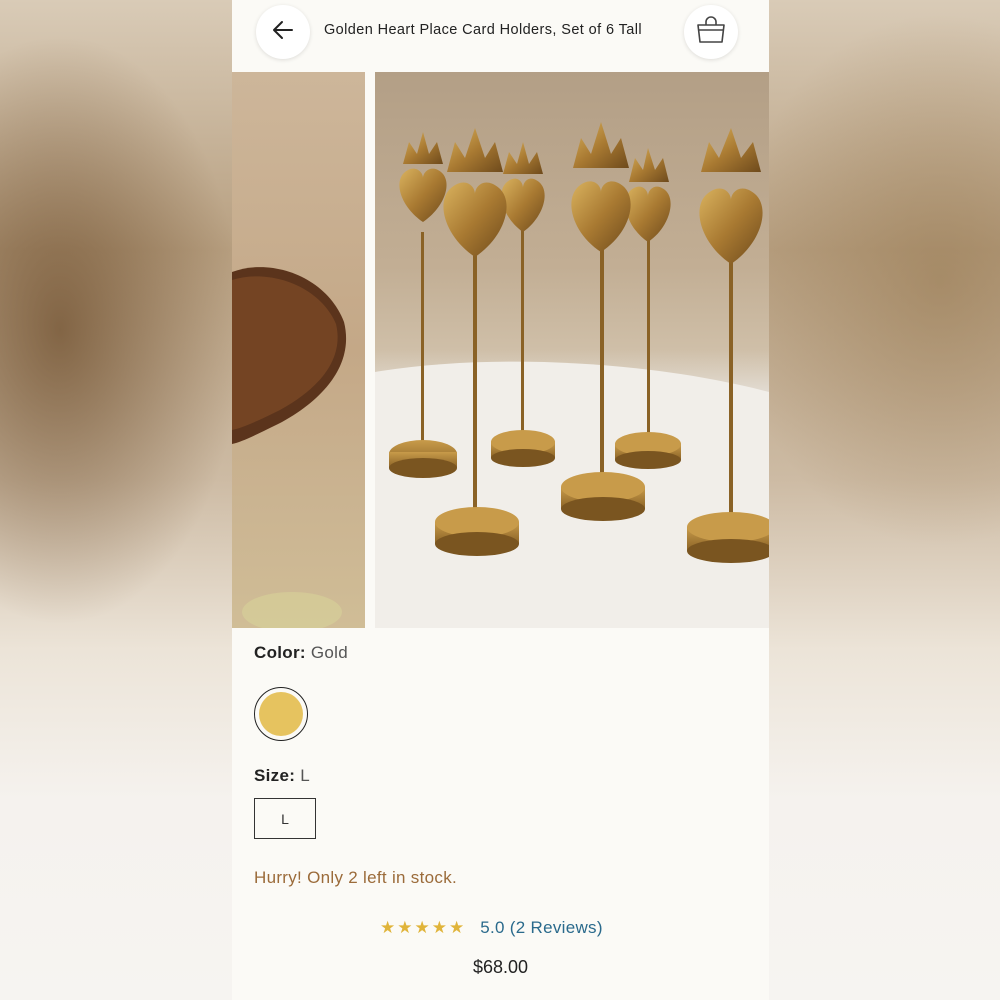 The image size is (1000, 1000). I want to click on arrow-left-icon, so click(283, 32).